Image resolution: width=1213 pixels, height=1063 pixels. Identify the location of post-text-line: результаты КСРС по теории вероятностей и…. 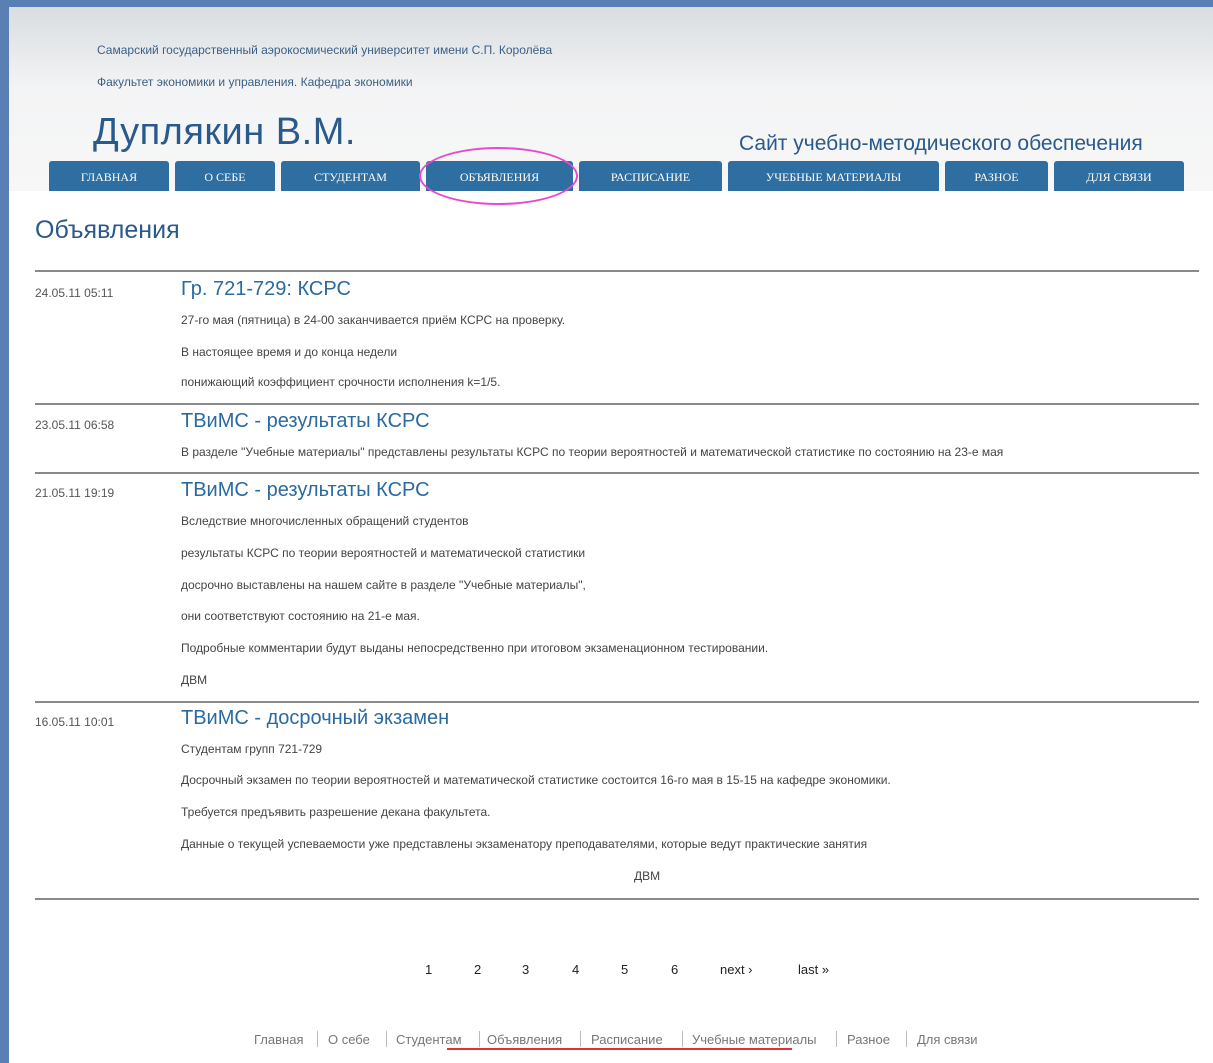
(383, 553).